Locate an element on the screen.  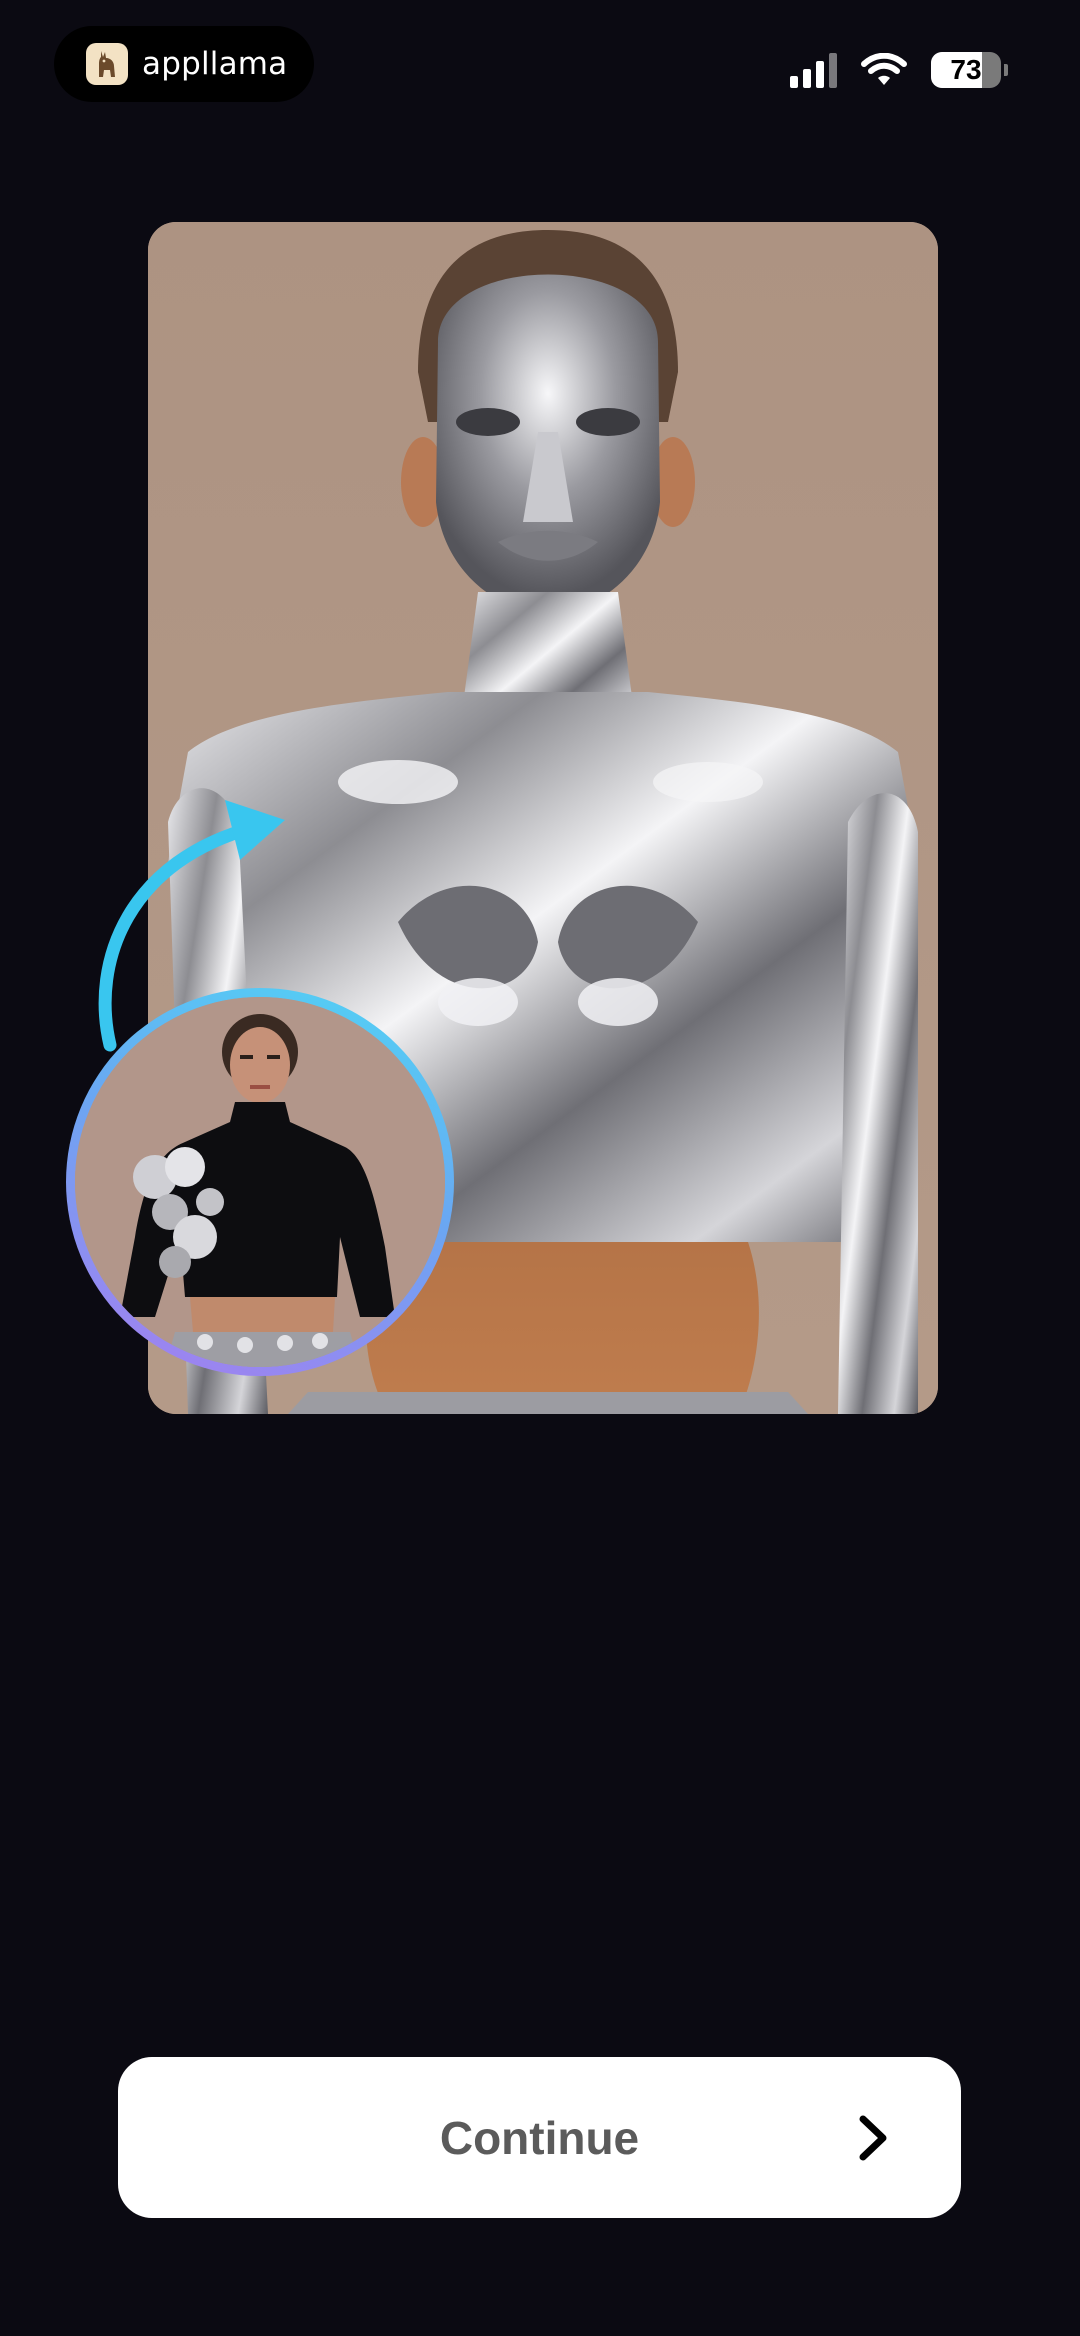
outfit-photo is located at coordinates (260, 1182).